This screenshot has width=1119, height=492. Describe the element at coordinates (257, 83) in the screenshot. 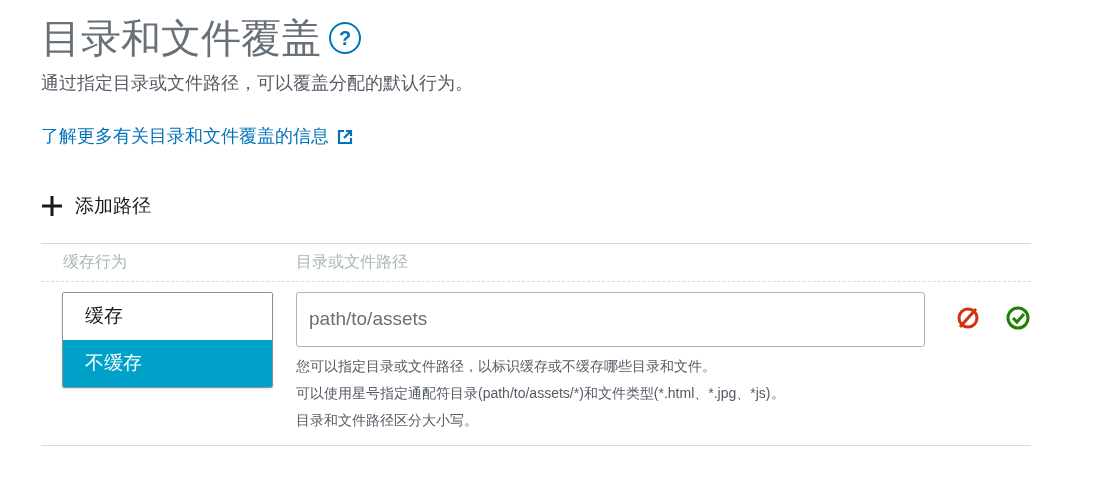

I see `description: 通过指定目录或文件路径，可以覆盖分配的默认行为。` at that location.